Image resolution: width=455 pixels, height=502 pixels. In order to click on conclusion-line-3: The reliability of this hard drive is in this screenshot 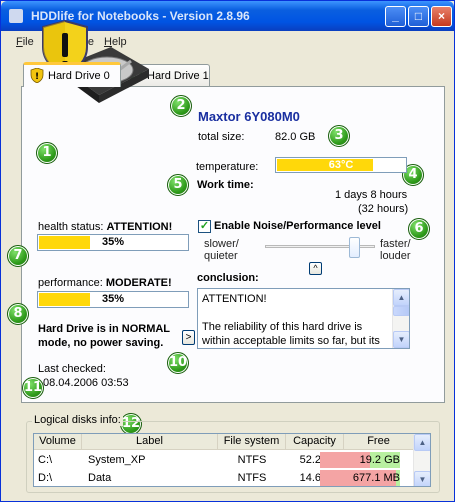, I will do `click(282, 327)`.